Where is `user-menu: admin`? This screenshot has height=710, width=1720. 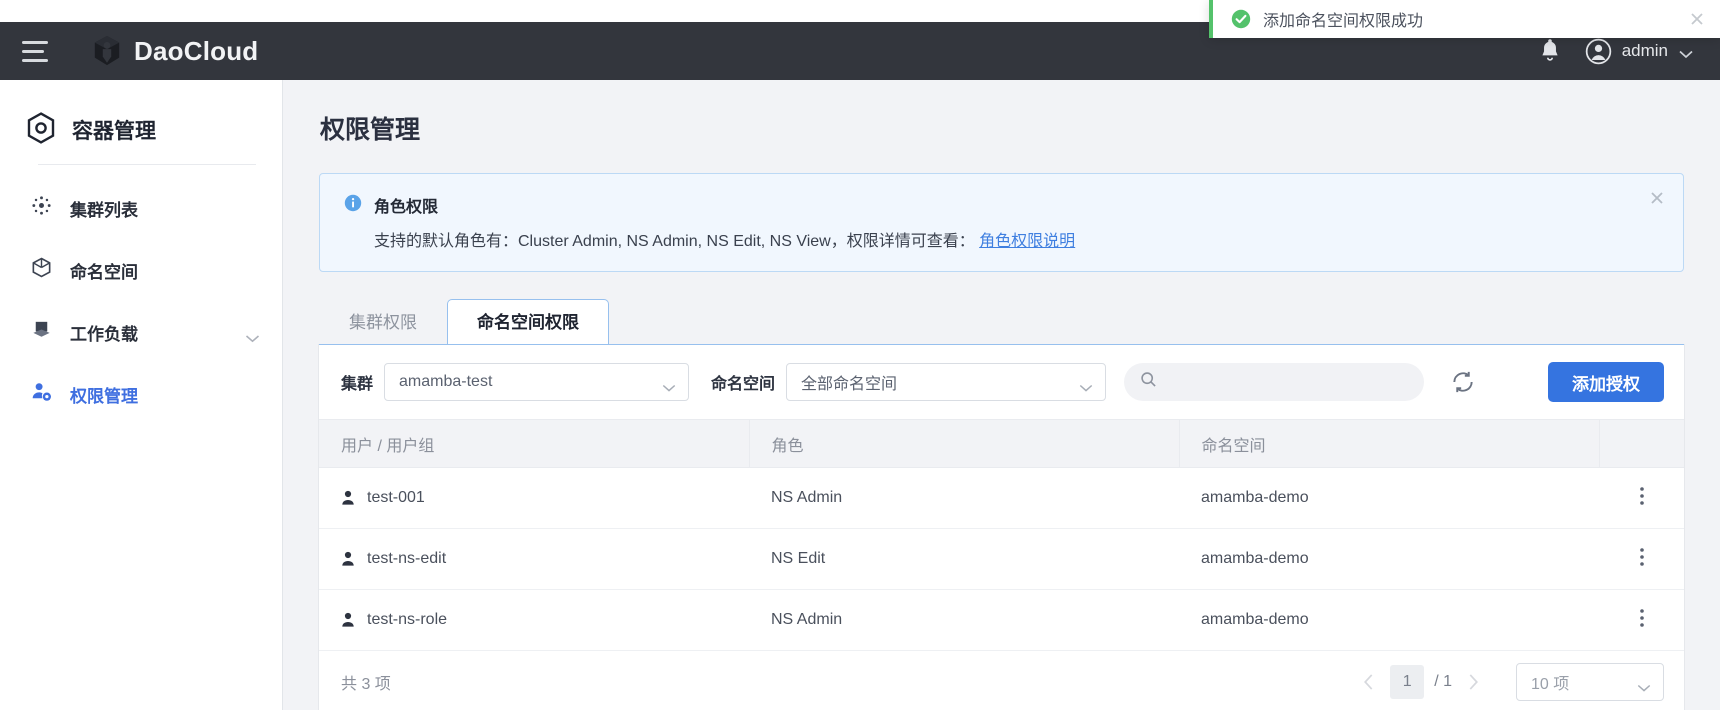 user-menu: admin is located at coordinates (1639, 51).